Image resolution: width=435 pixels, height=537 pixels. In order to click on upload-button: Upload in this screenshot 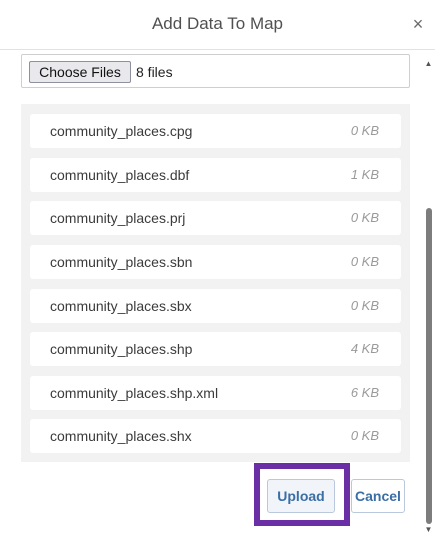, I will do `click(301, 496)`.